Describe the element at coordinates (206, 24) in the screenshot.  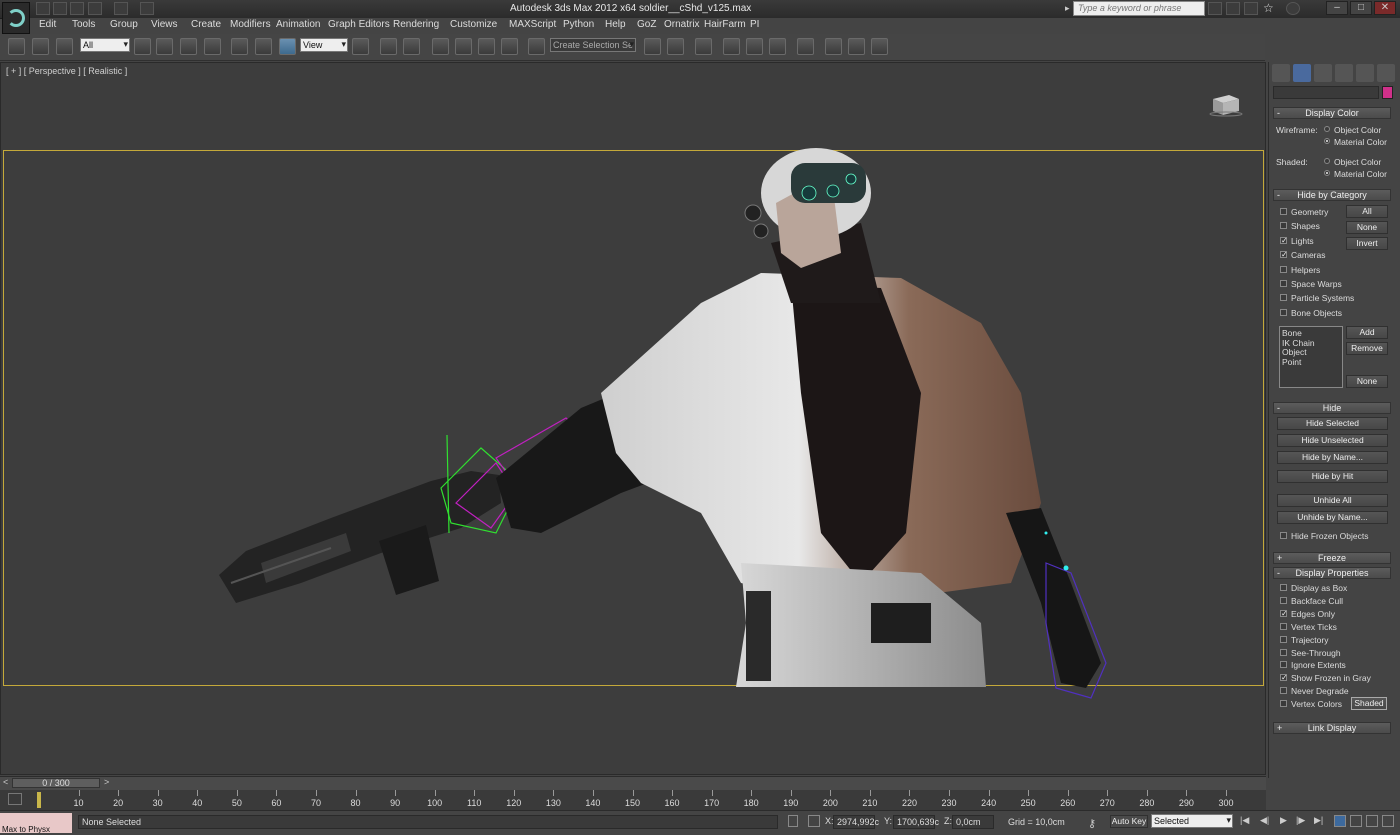
I see `menu-create: Create` at that location.